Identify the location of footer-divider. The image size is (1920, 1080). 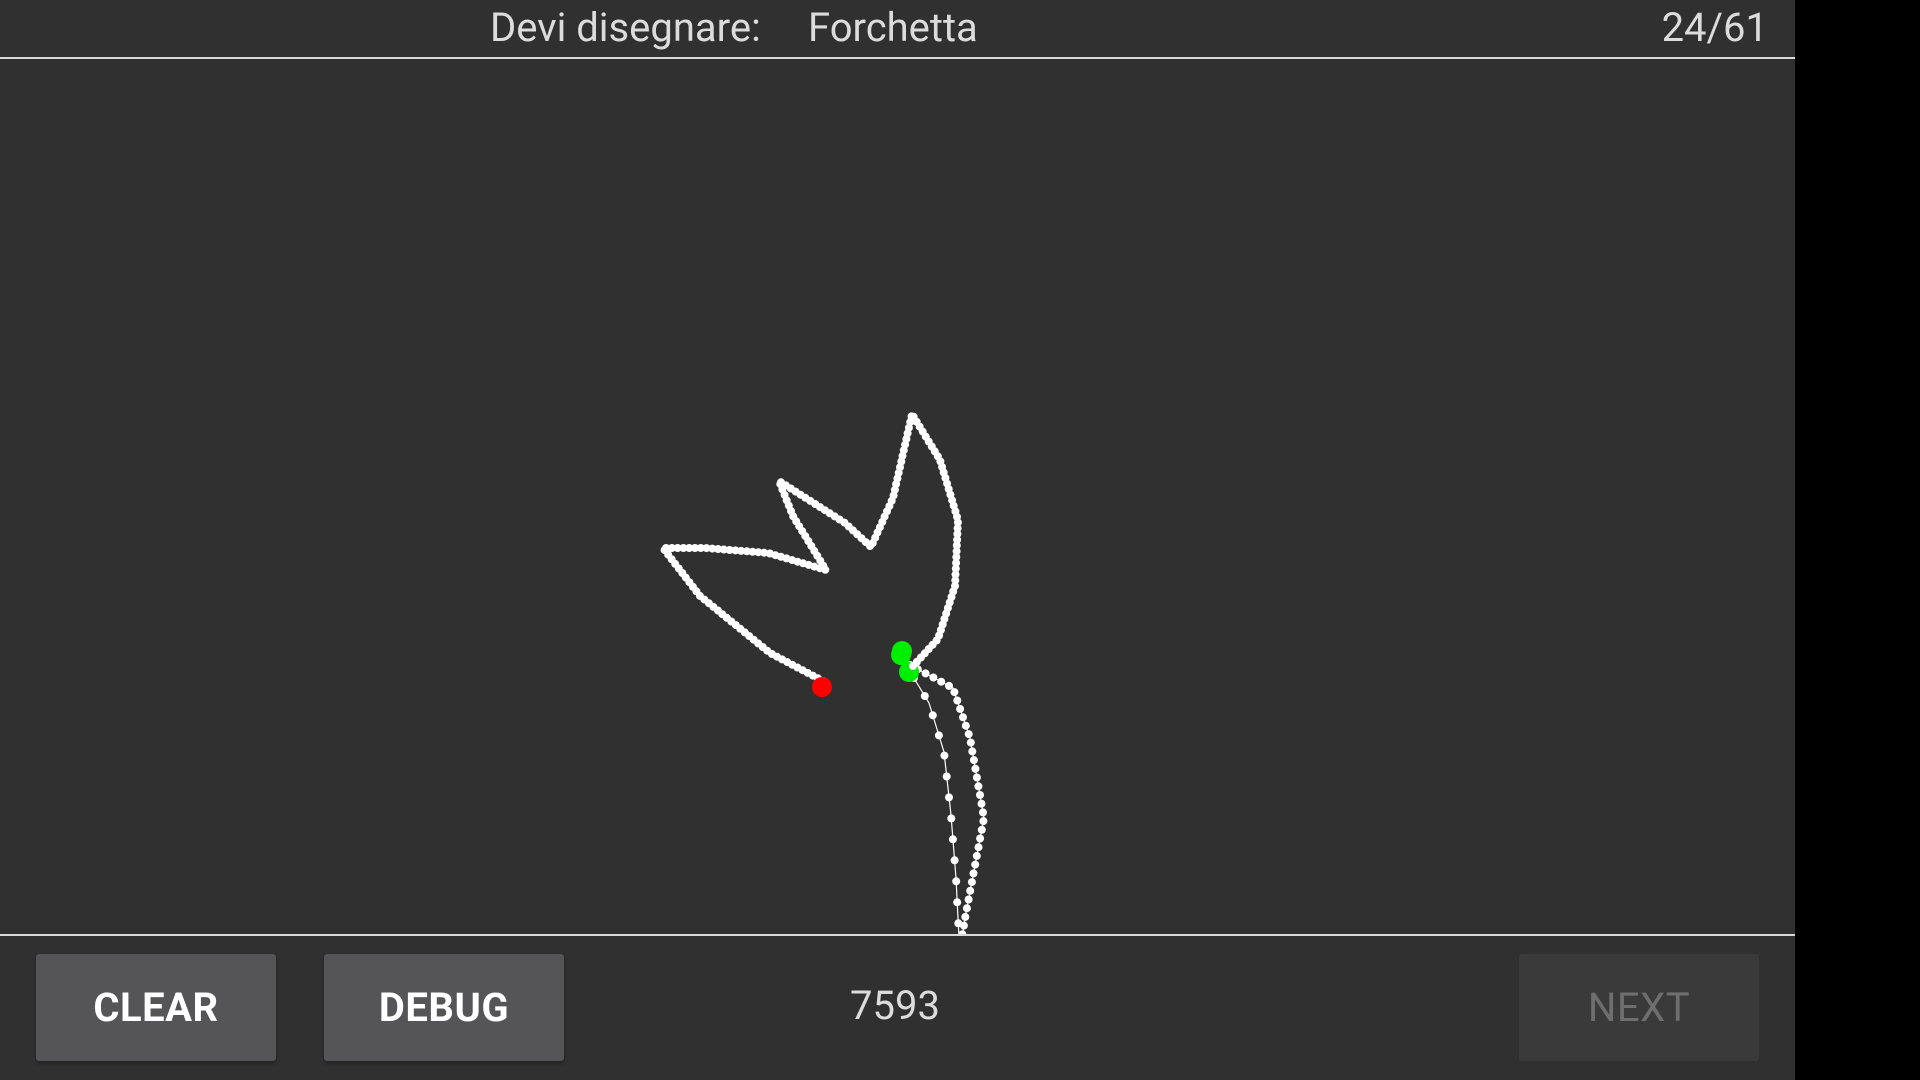
(897, 935).